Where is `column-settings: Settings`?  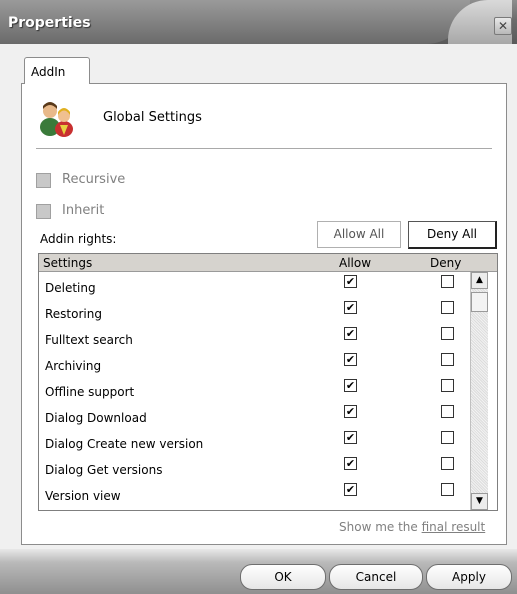
column-settings: Settings is located at coordinates (67, 263).